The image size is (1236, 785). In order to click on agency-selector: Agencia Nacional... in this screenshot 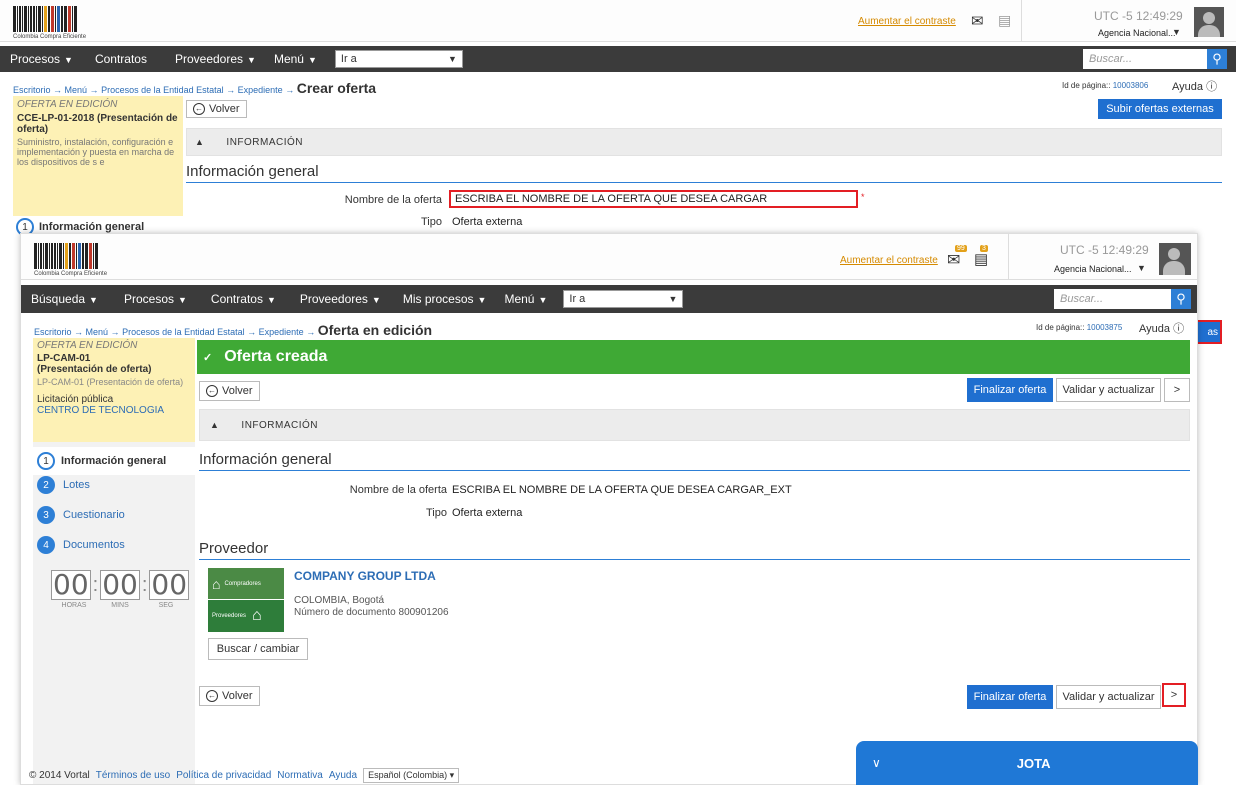, I will do `click(1093, 269)`.